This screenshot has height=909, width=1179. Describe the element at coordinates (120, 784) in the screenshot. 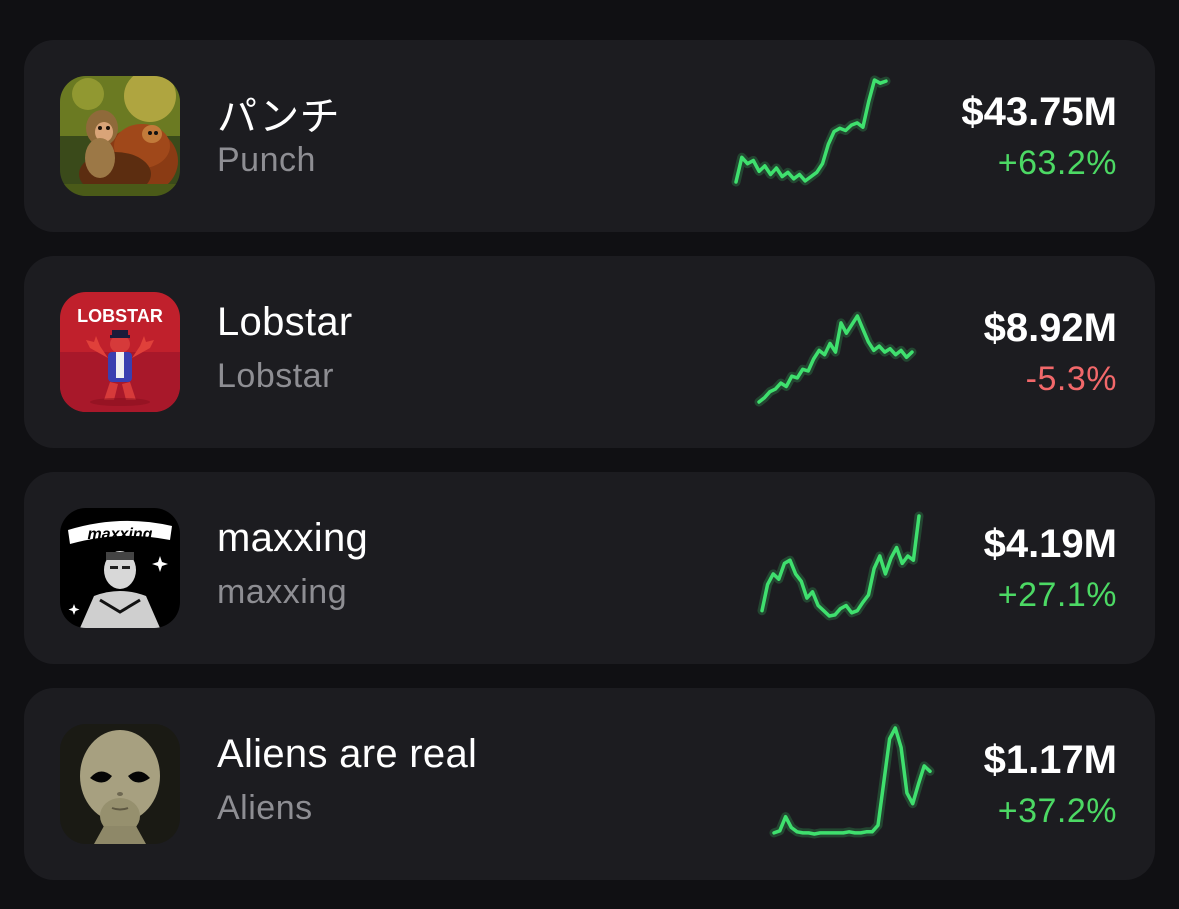

I see `alien-avatar-icon` at that location.